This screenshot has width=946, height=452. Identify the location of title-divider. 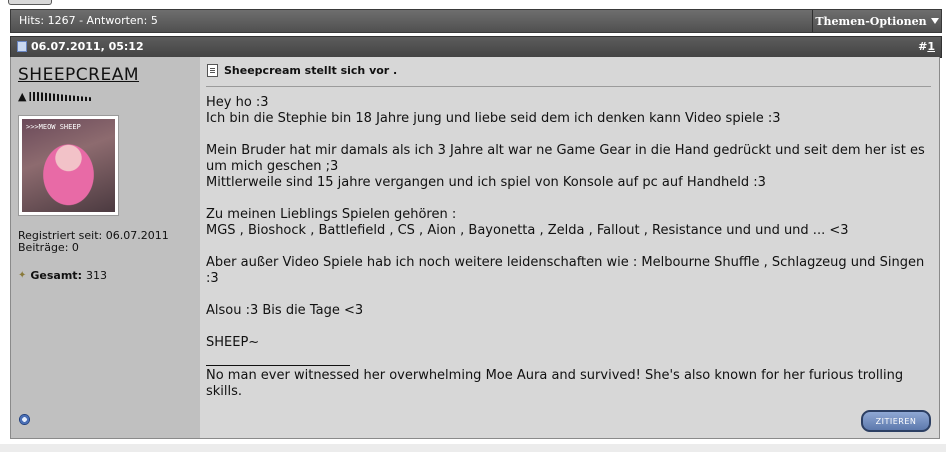
(568, 86).